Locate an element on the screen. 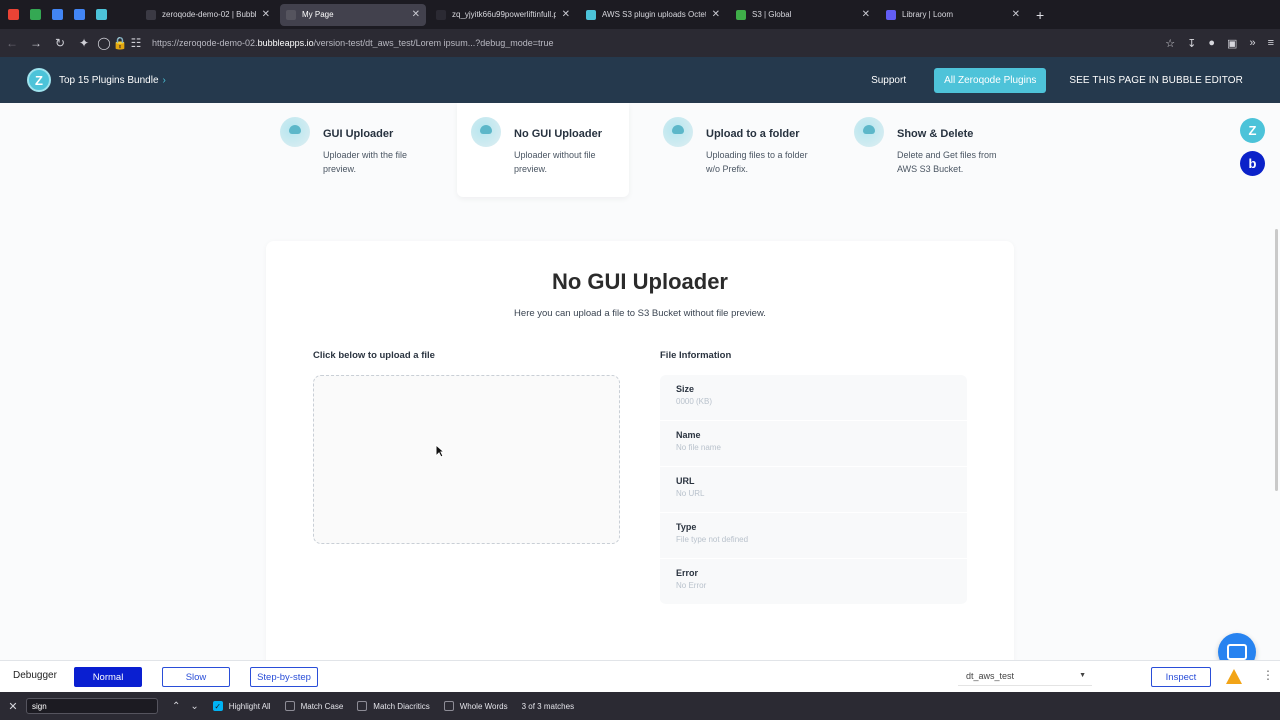  gmail-icon is located at coordinates (13, 14).